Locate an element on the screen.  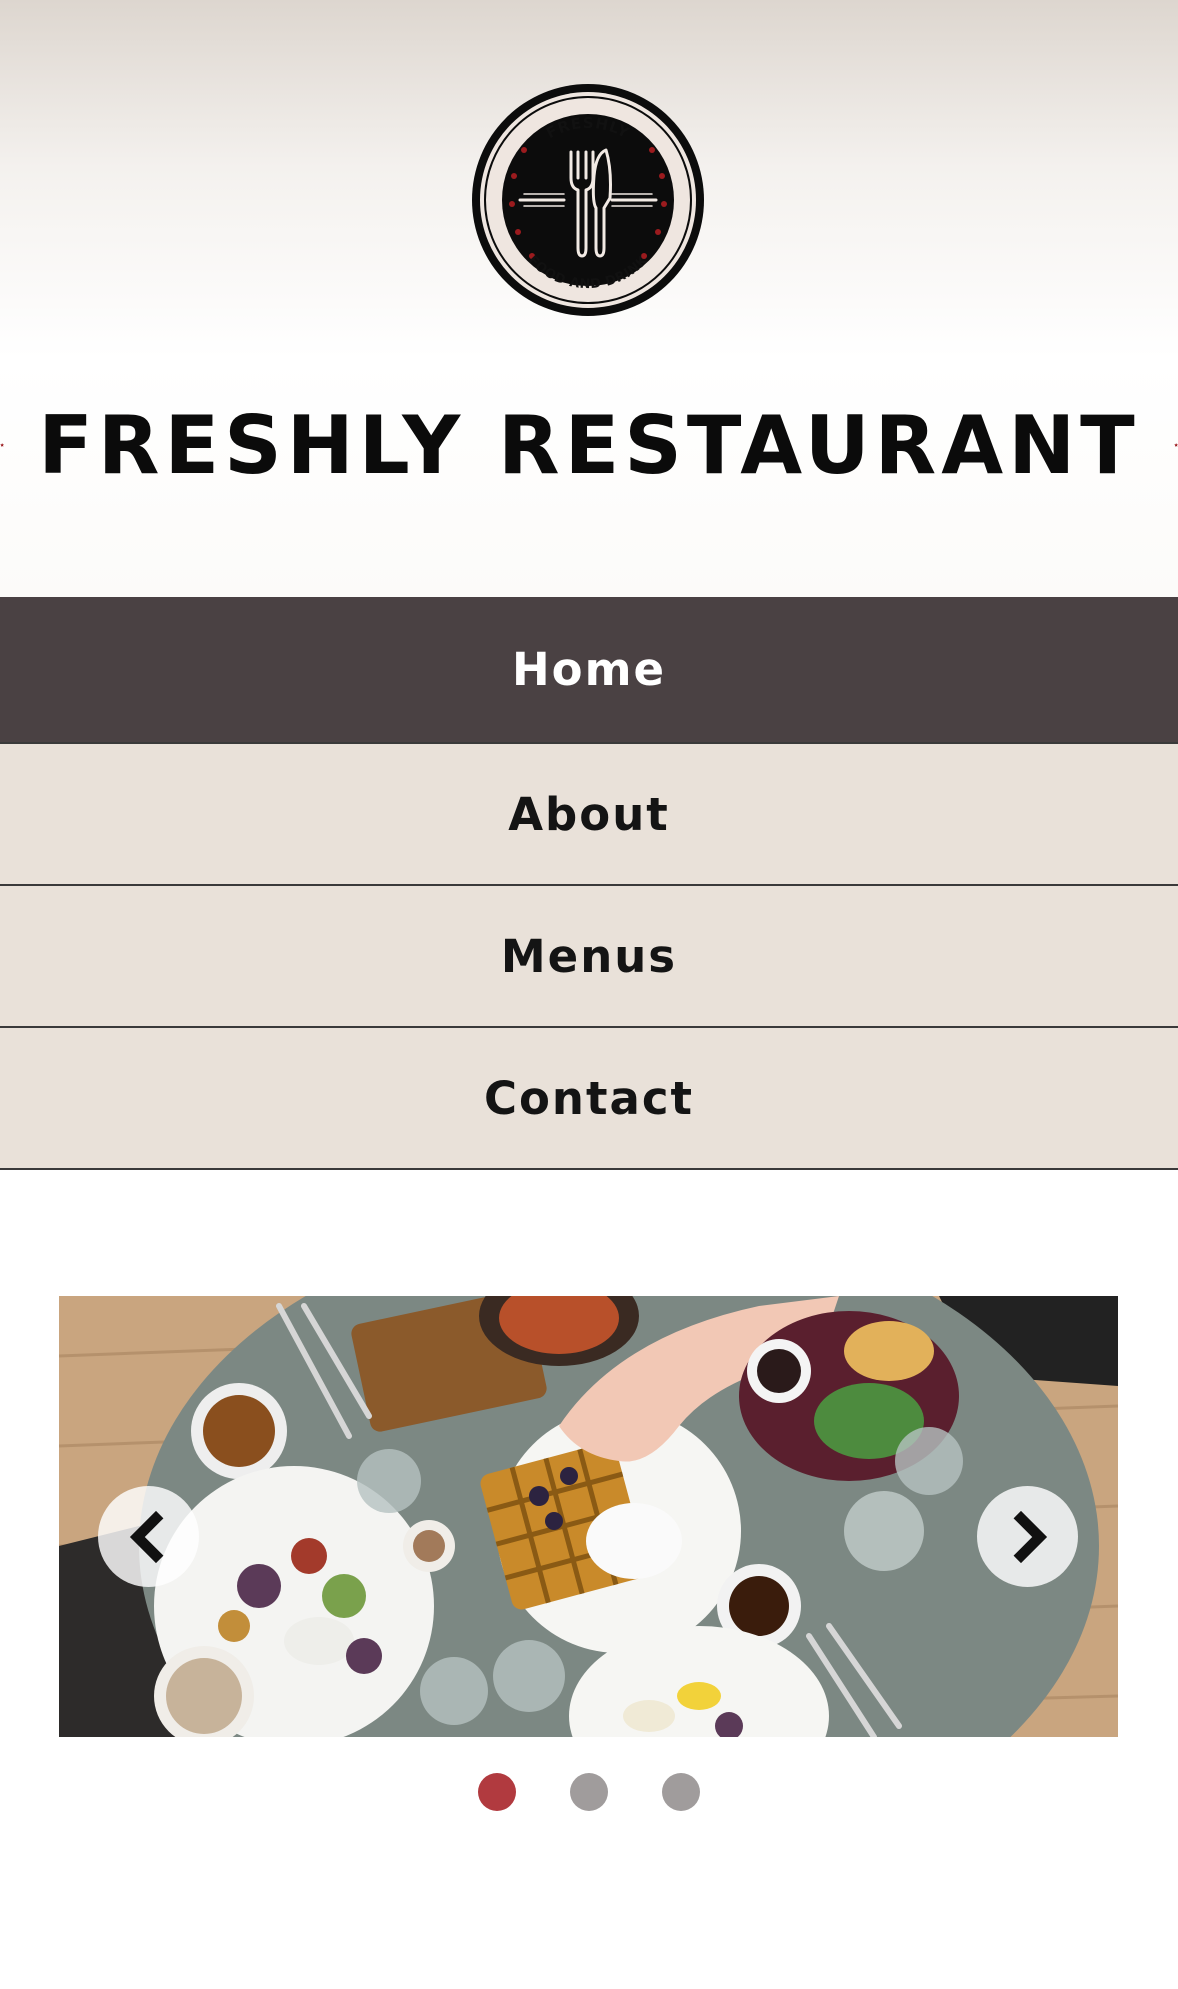
carousel-indicators is located at coordinates (589, 1792).